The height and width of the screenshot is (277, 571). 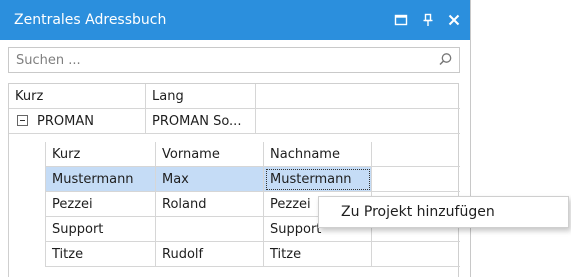 What do you see at coordinates (454, 20) in the screenshot?
I see `close-icon` at bounding box center [454, 20].